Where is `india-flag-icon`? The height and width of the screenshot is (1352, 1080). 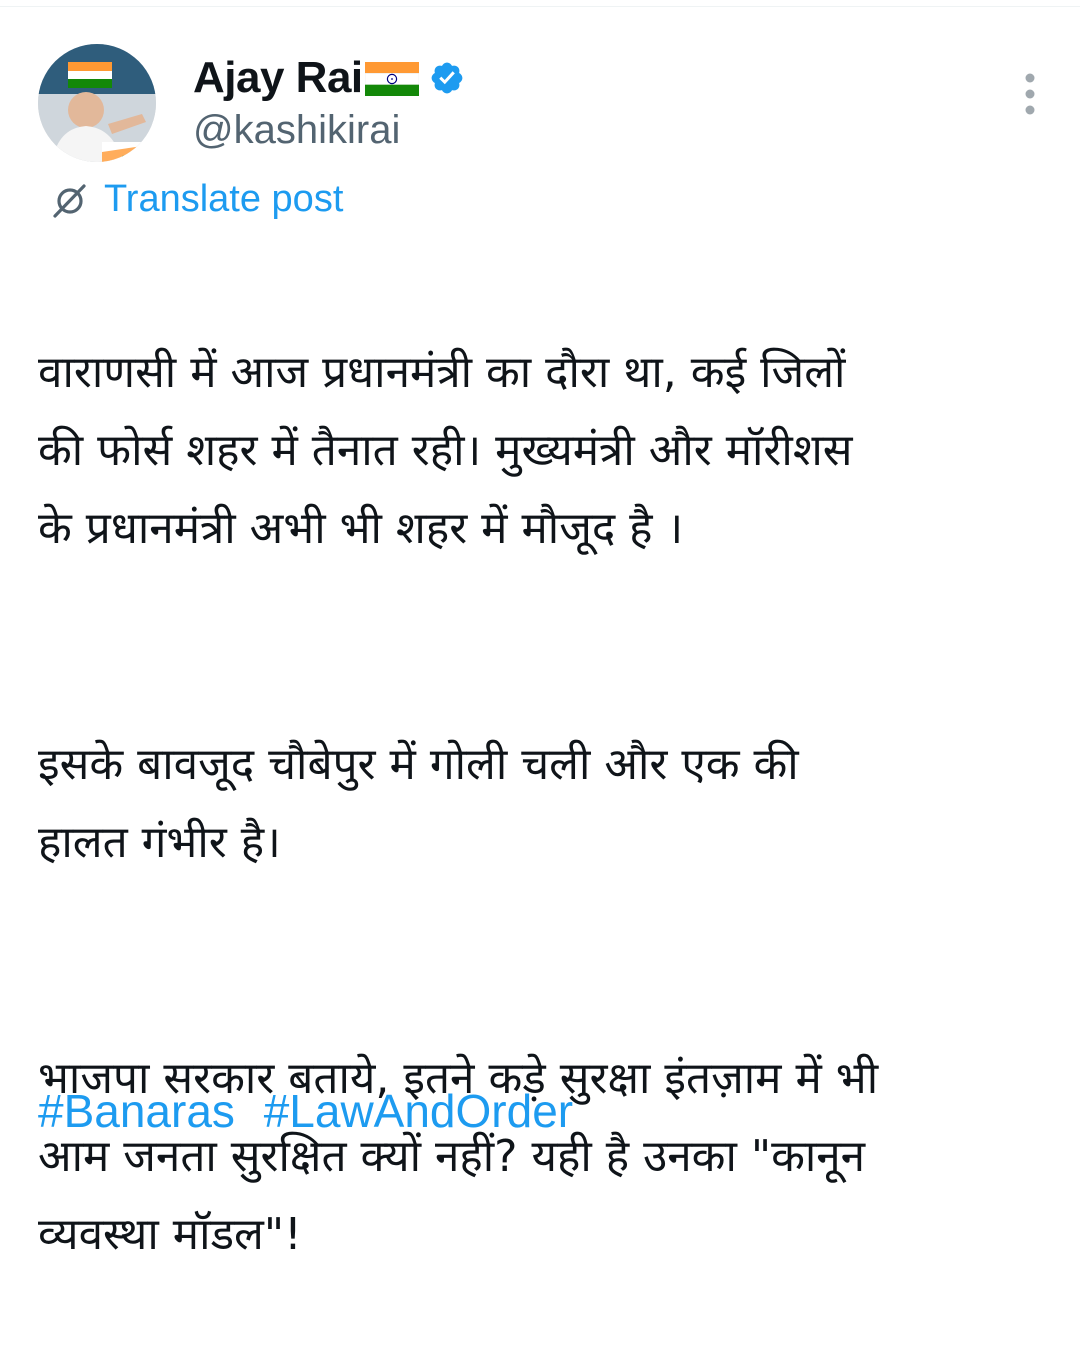
india-flag-icon is located at coordinates (391, 79).